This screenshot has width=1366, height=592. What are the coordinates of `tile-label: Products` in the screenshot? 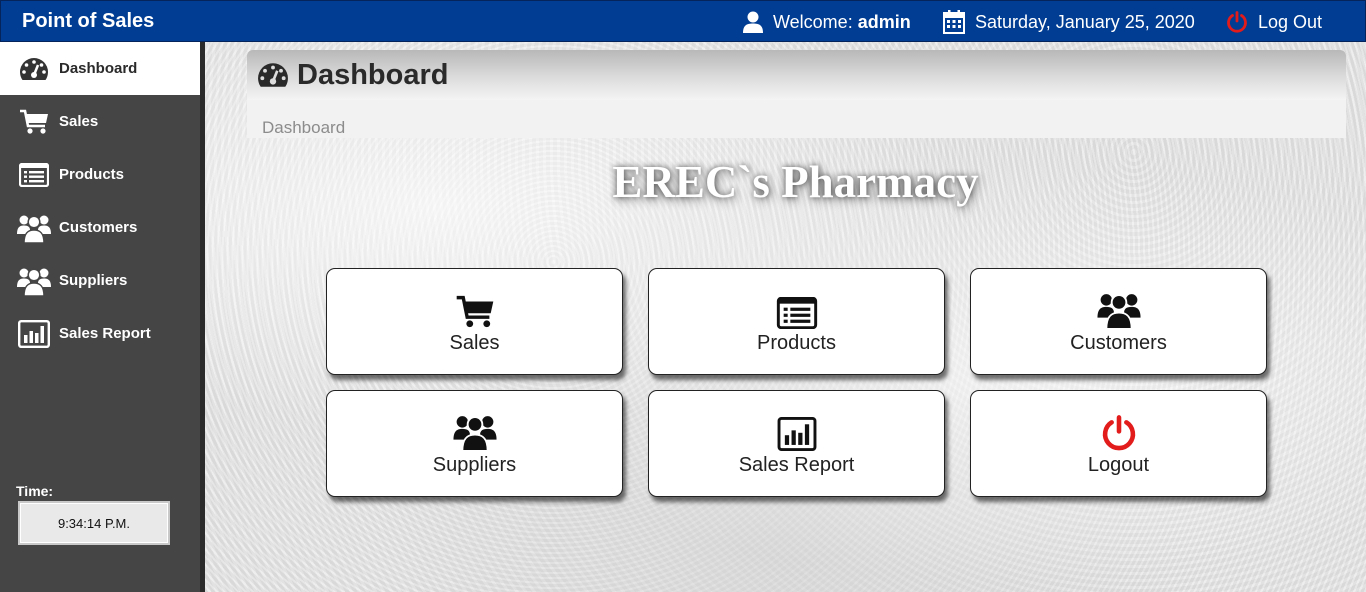 It's located at (796, 342).